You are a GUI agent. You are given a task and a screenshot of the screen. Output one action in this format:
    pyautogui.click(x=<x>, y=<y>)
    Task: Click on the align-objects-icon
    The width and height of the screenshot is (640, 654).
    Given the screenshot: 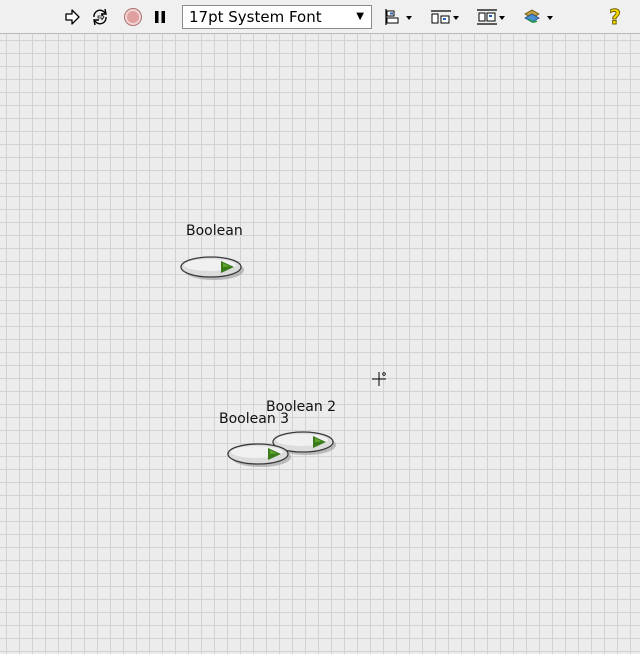 What is the action you would take?
    pyautogui.click(x=398, y=17)
    